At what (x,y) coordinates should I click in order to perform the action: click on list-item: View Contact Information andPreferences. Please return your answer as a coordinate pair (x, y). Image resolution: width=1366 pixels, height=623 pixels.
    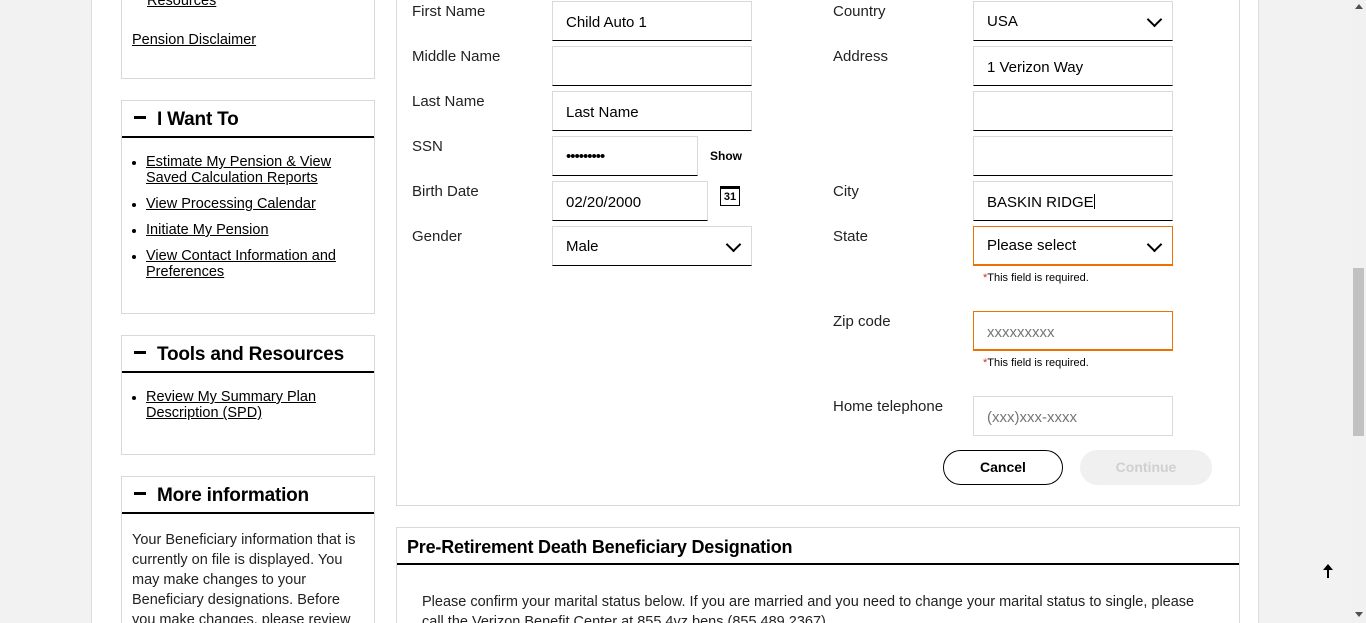
    Looking at the image, I should click on (241, 264).